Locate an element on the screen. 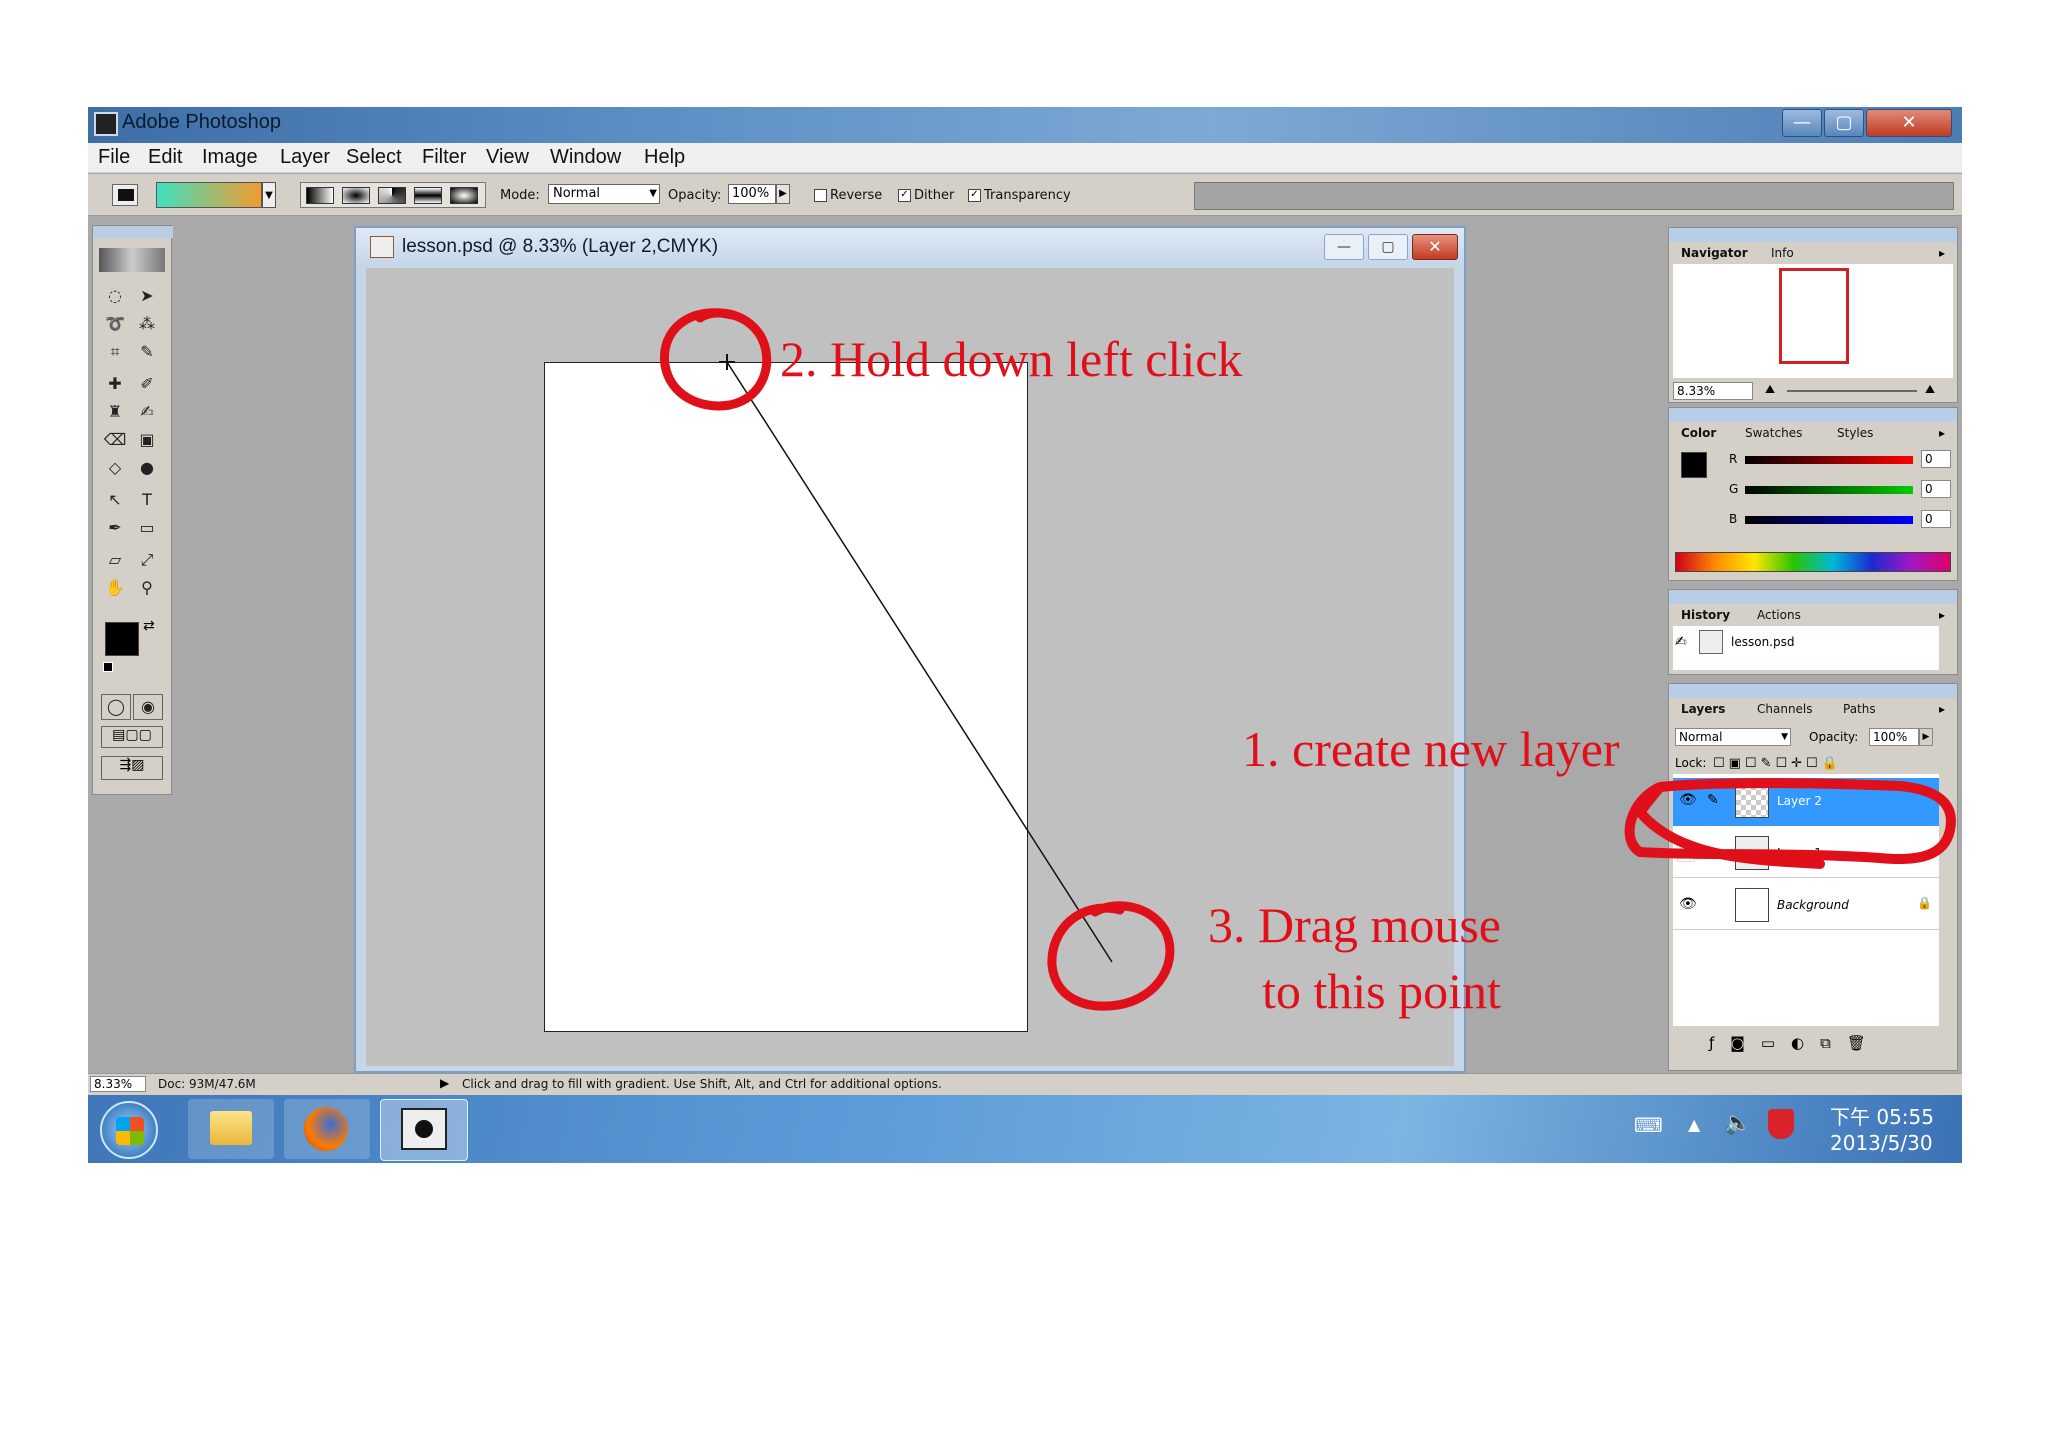 Image resolution: width=2048 pixels, height=1449 pixels. gradient-drag-line is located at coordinates (919, 662).